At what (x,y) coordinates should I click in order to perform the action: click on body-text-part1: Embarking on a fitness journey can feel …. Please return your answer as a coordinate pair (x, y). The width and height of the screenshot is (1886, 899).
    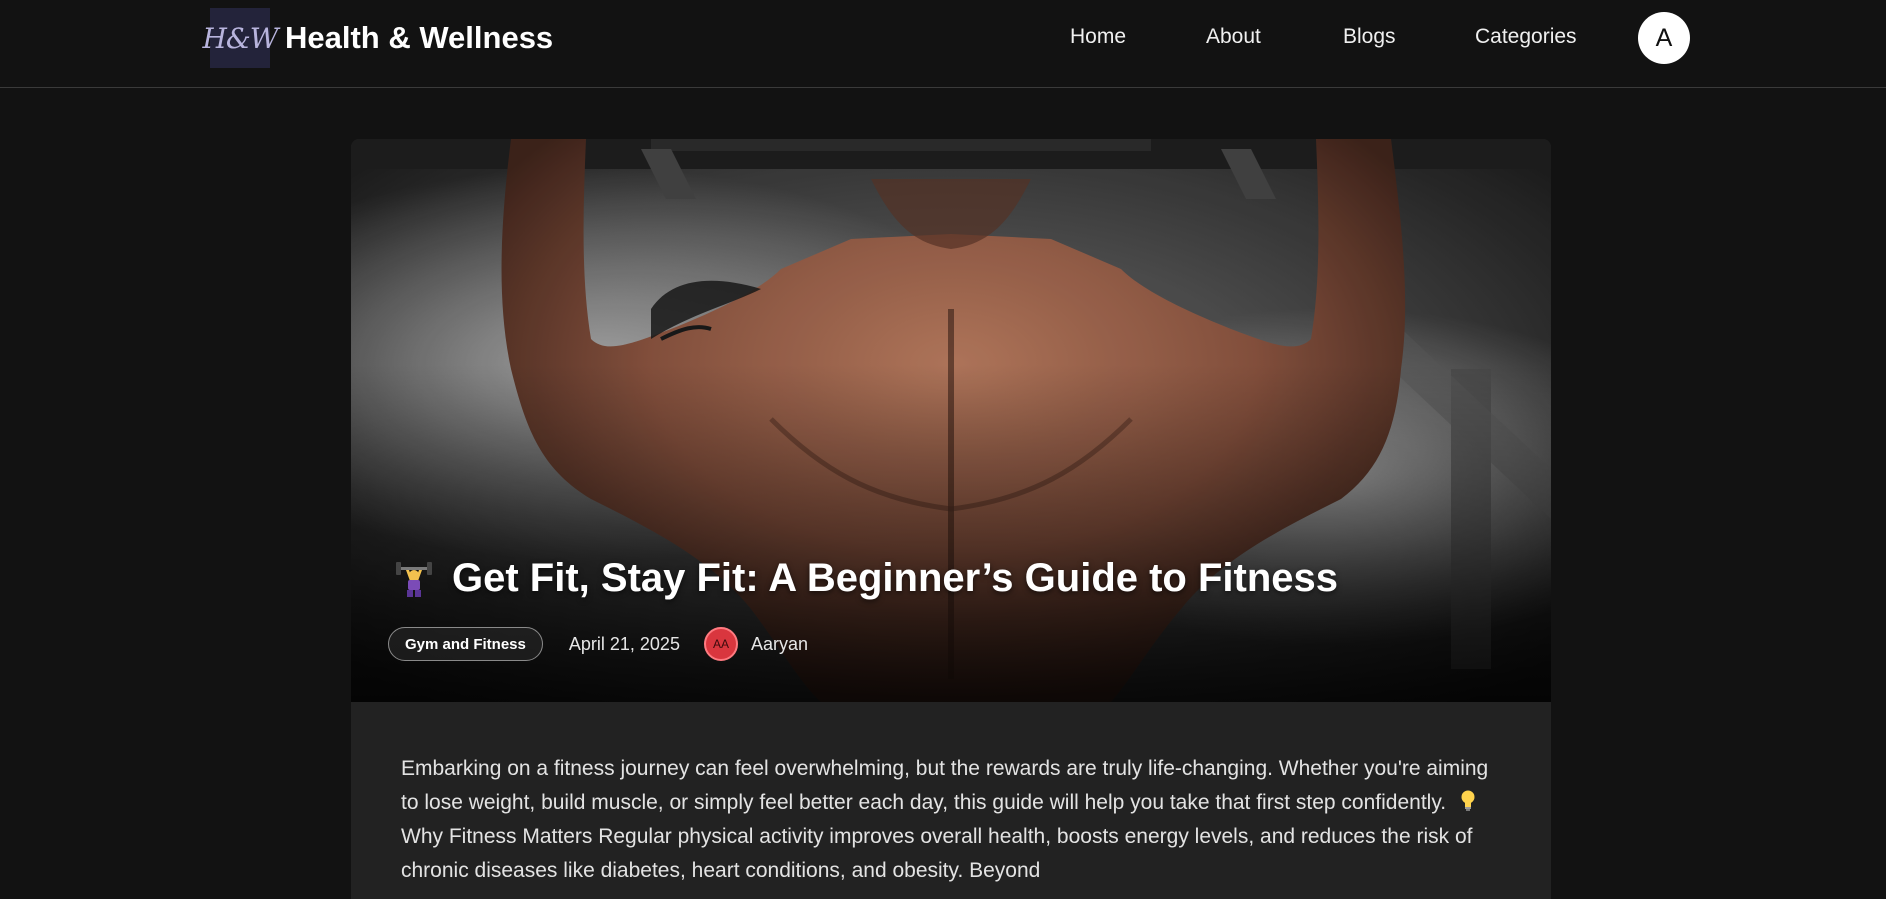
    Looking at the image, I should click on (945, 785).